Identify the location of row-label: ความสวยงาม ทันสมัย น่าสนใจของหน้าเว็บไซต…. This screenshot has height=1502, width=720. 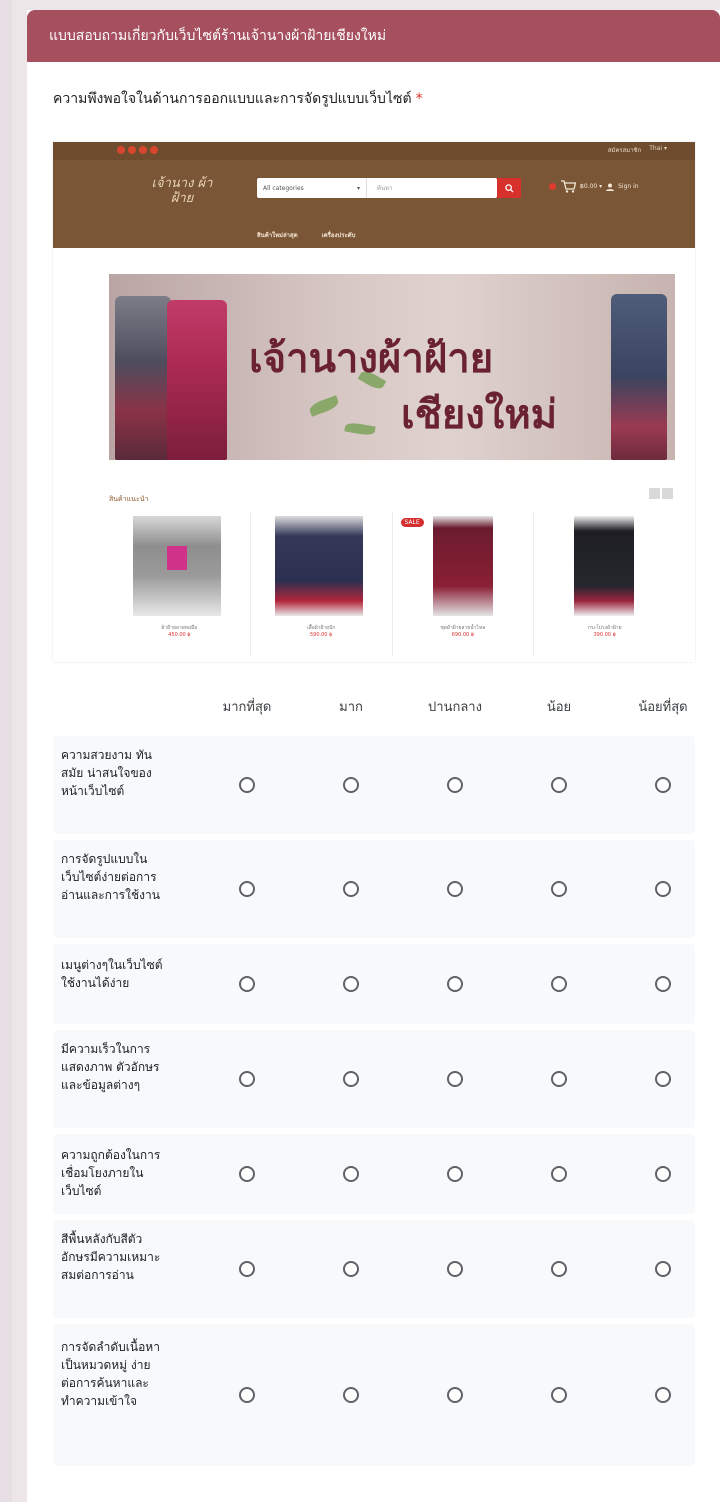
(106, 773).